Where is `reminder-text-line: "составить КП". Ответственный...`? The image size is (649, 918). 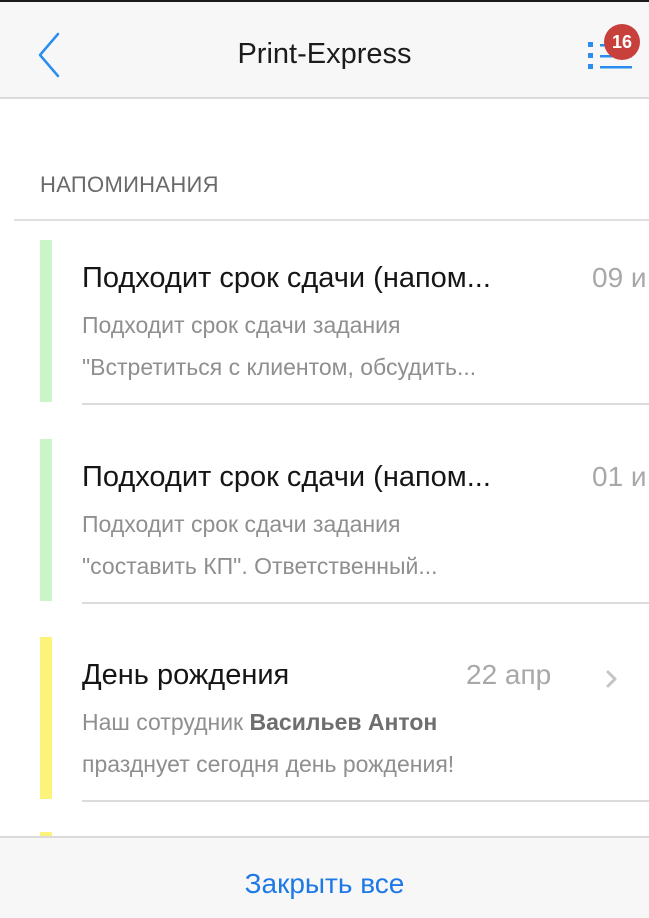 reminder-text-line: "составить КП". Ответственный... is located at coordinates (260, 566).